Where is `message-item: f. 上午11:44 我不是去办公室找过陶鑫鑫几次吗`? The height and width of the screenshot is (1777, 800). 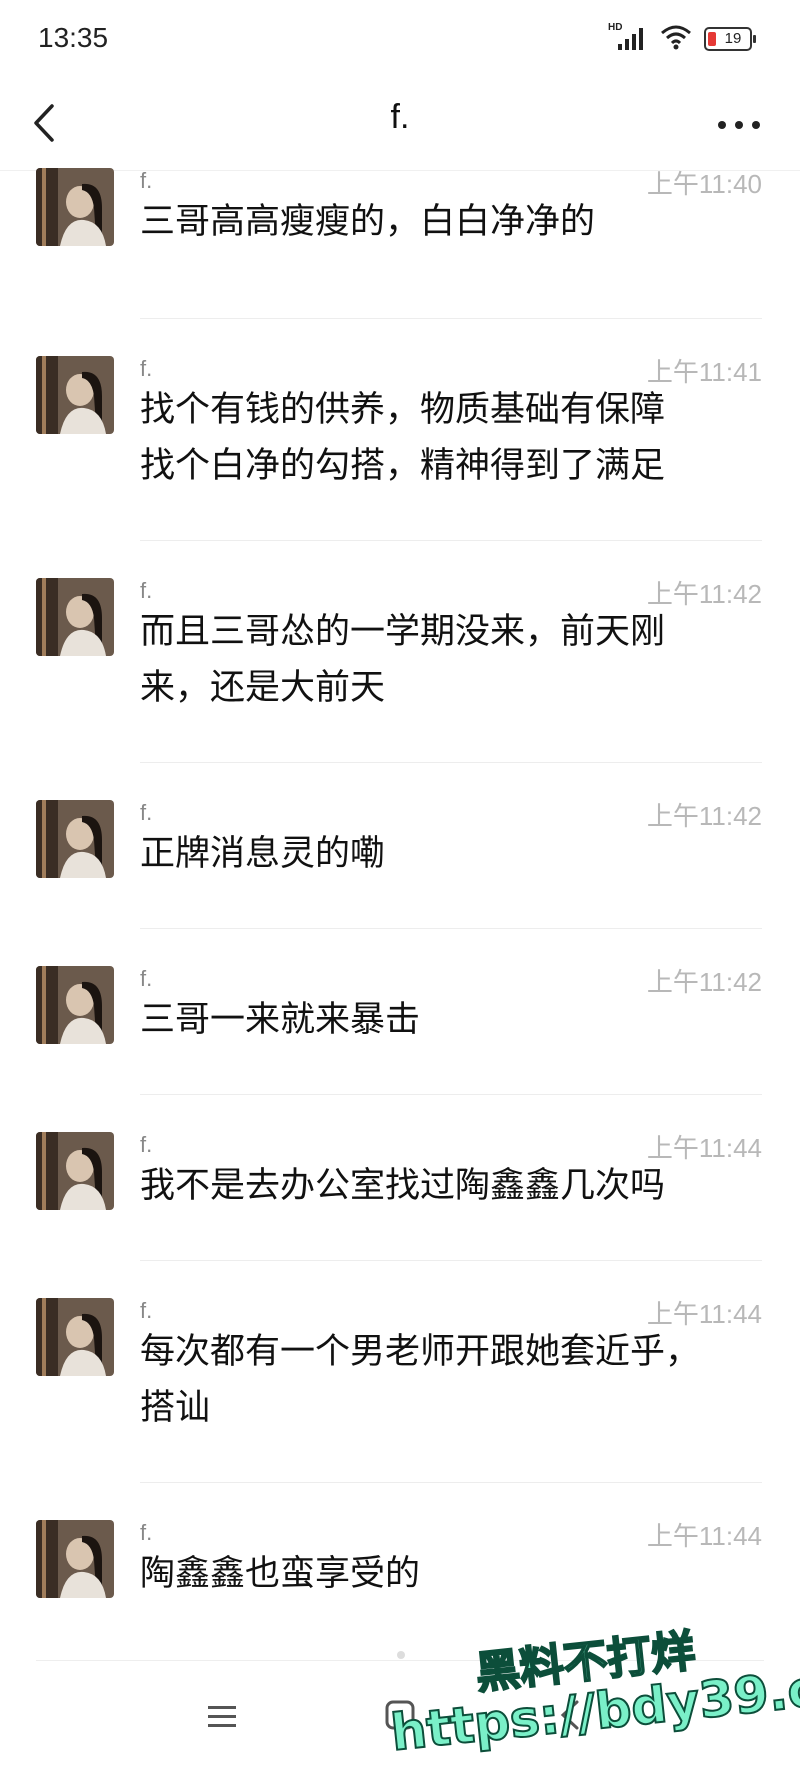
message-item: f. 上午11:44 我不是去办公室找过陶鑫鑫几次吗 is located at coordinates (400, 1195).